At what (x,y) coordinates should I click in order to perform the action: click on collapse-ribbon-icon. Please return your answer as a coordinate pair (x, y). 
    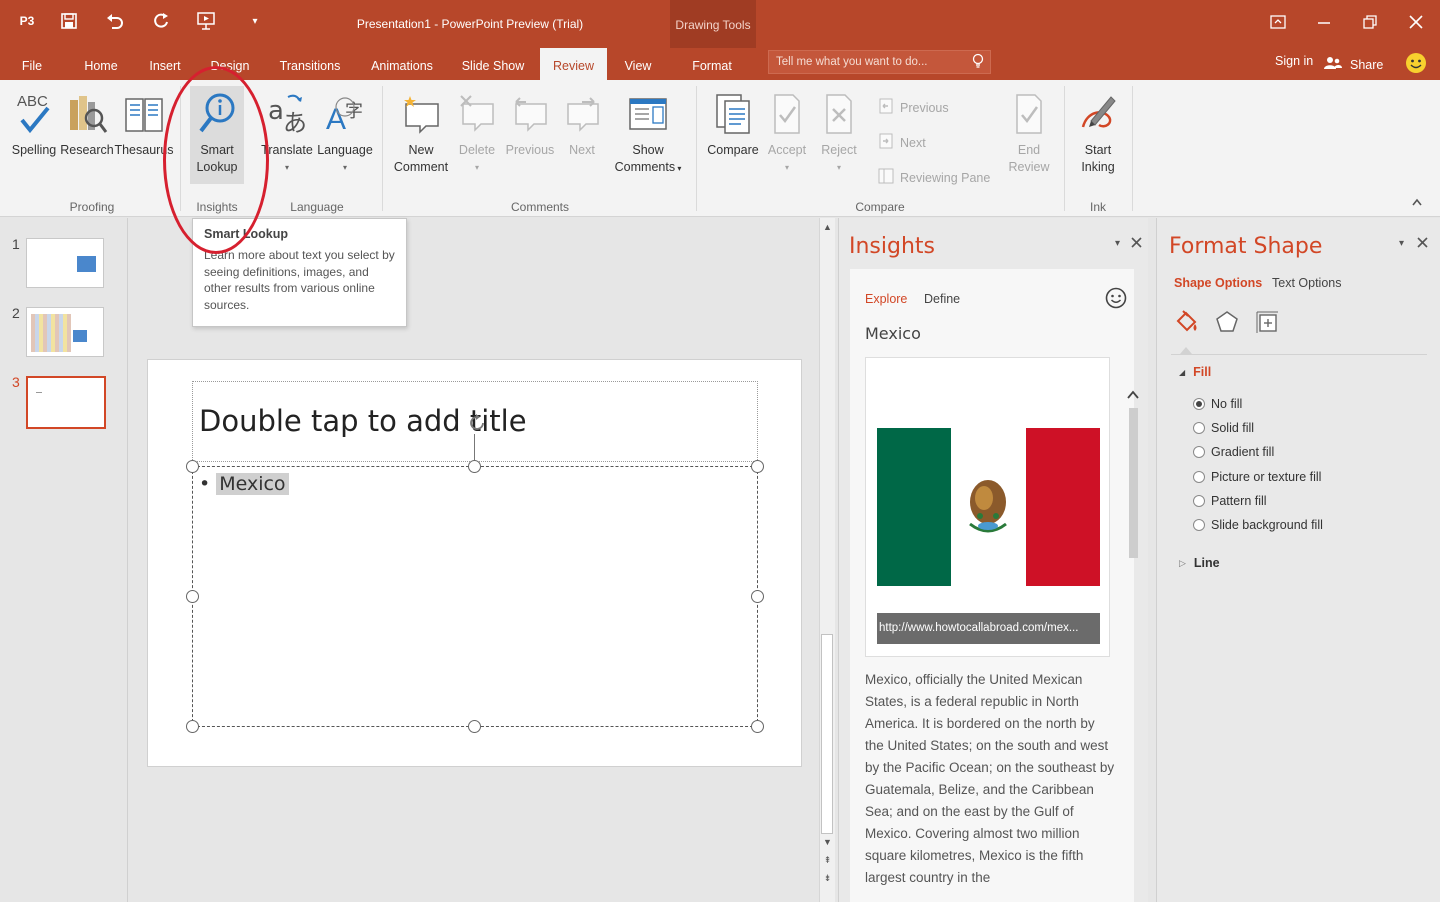
    Looking at the image, I should click on (1417, 203).